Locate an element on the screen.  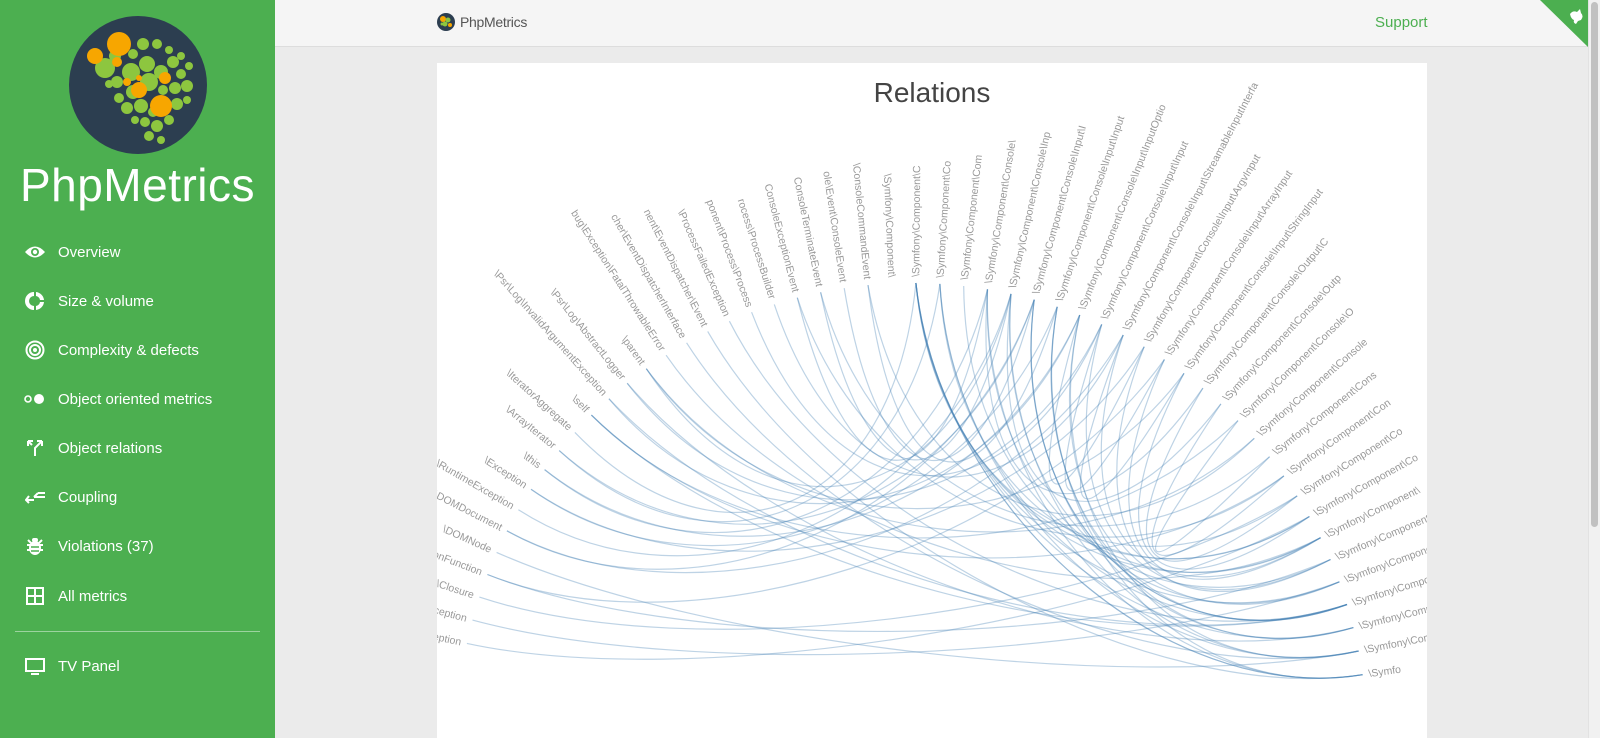
mini-logo-icon is located at coordinates (446, 22).